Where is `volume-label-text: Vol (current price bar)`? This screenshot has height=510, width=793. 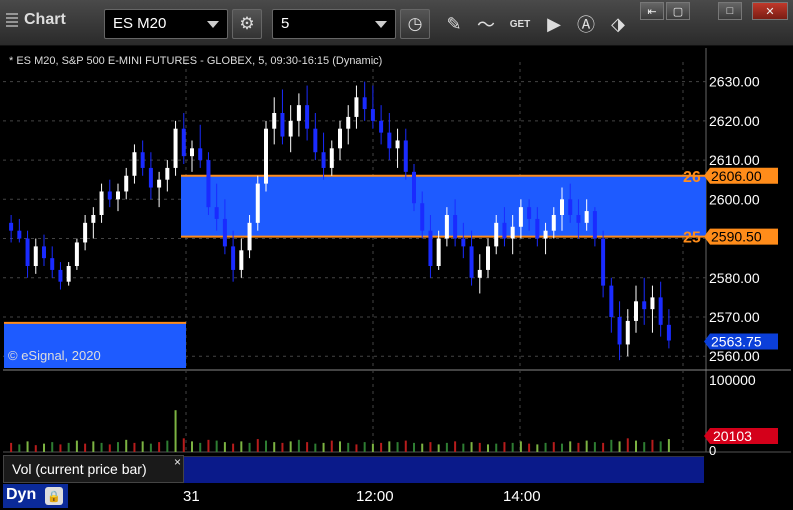 volume-label-text: Vol (current price bar) is located at coordinates (79, 469).